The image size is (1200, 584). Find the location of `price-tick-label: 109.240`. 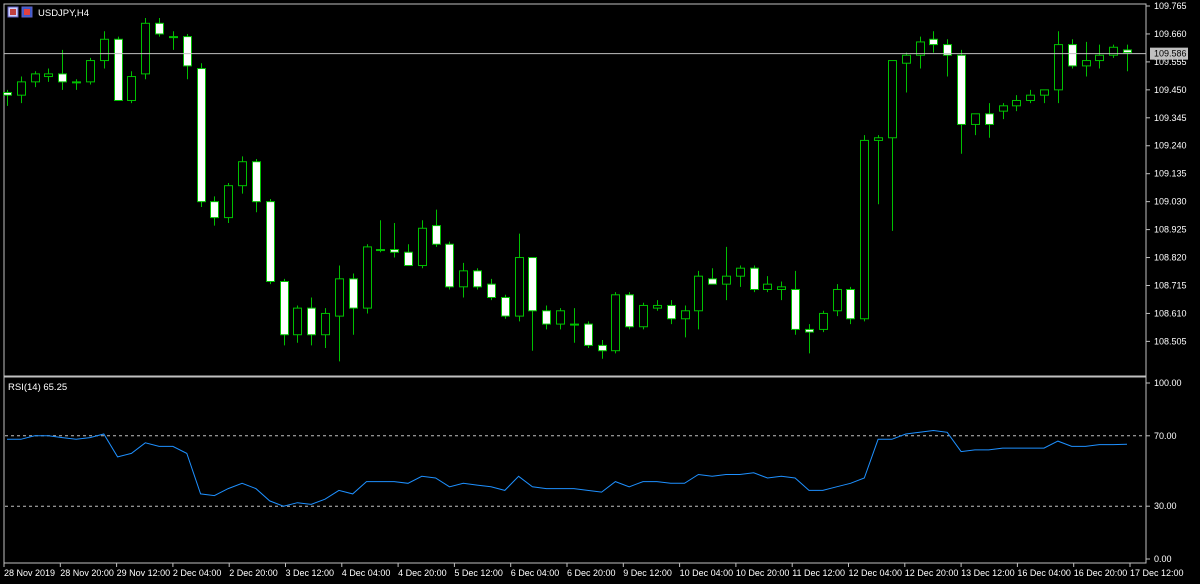

price-tick-label: 109.240 is located at coordinates (1170, 146).